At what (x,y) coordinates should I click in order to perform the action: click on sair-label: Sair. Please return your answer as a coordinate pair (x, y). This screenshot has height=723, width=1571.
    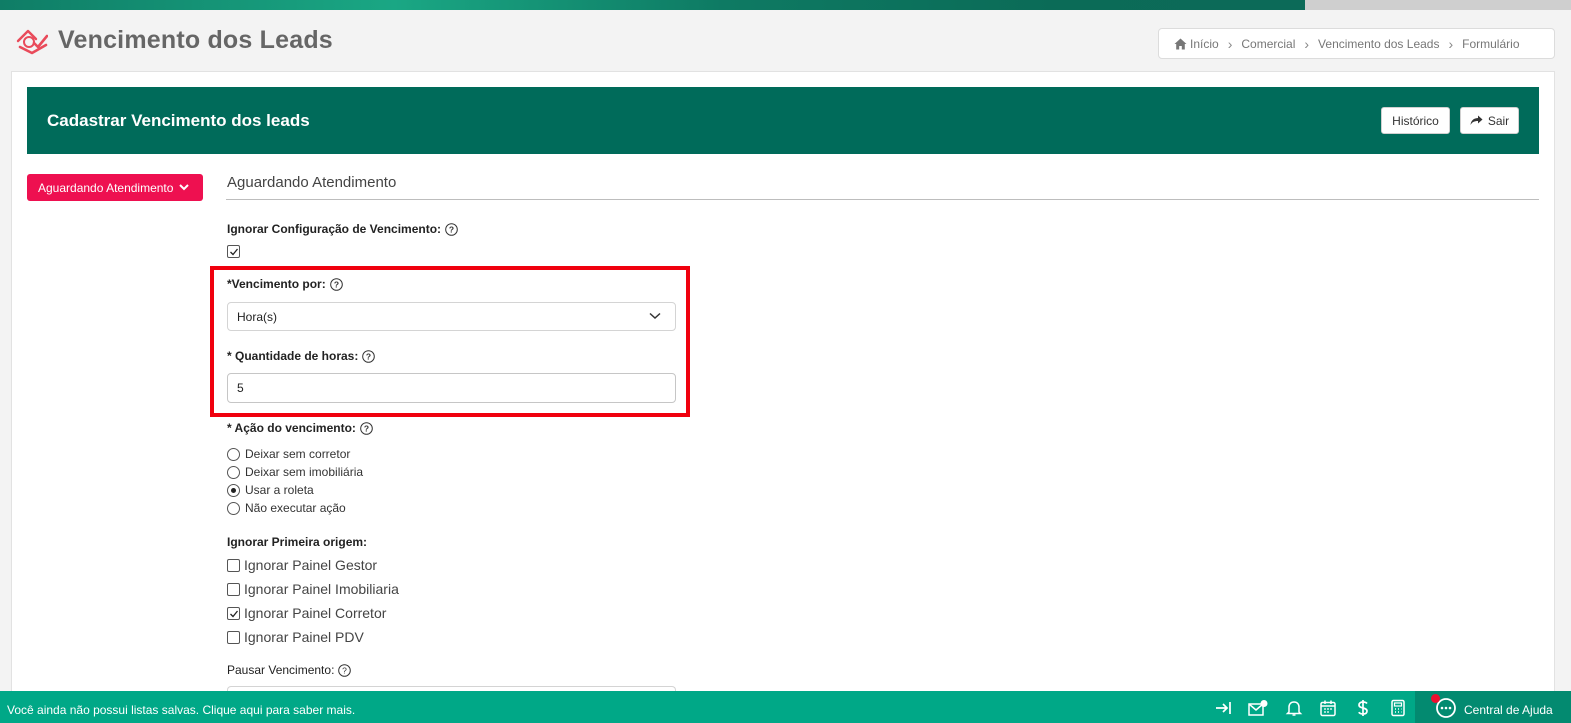
    Looking at the image, I should click on (1498, 120).